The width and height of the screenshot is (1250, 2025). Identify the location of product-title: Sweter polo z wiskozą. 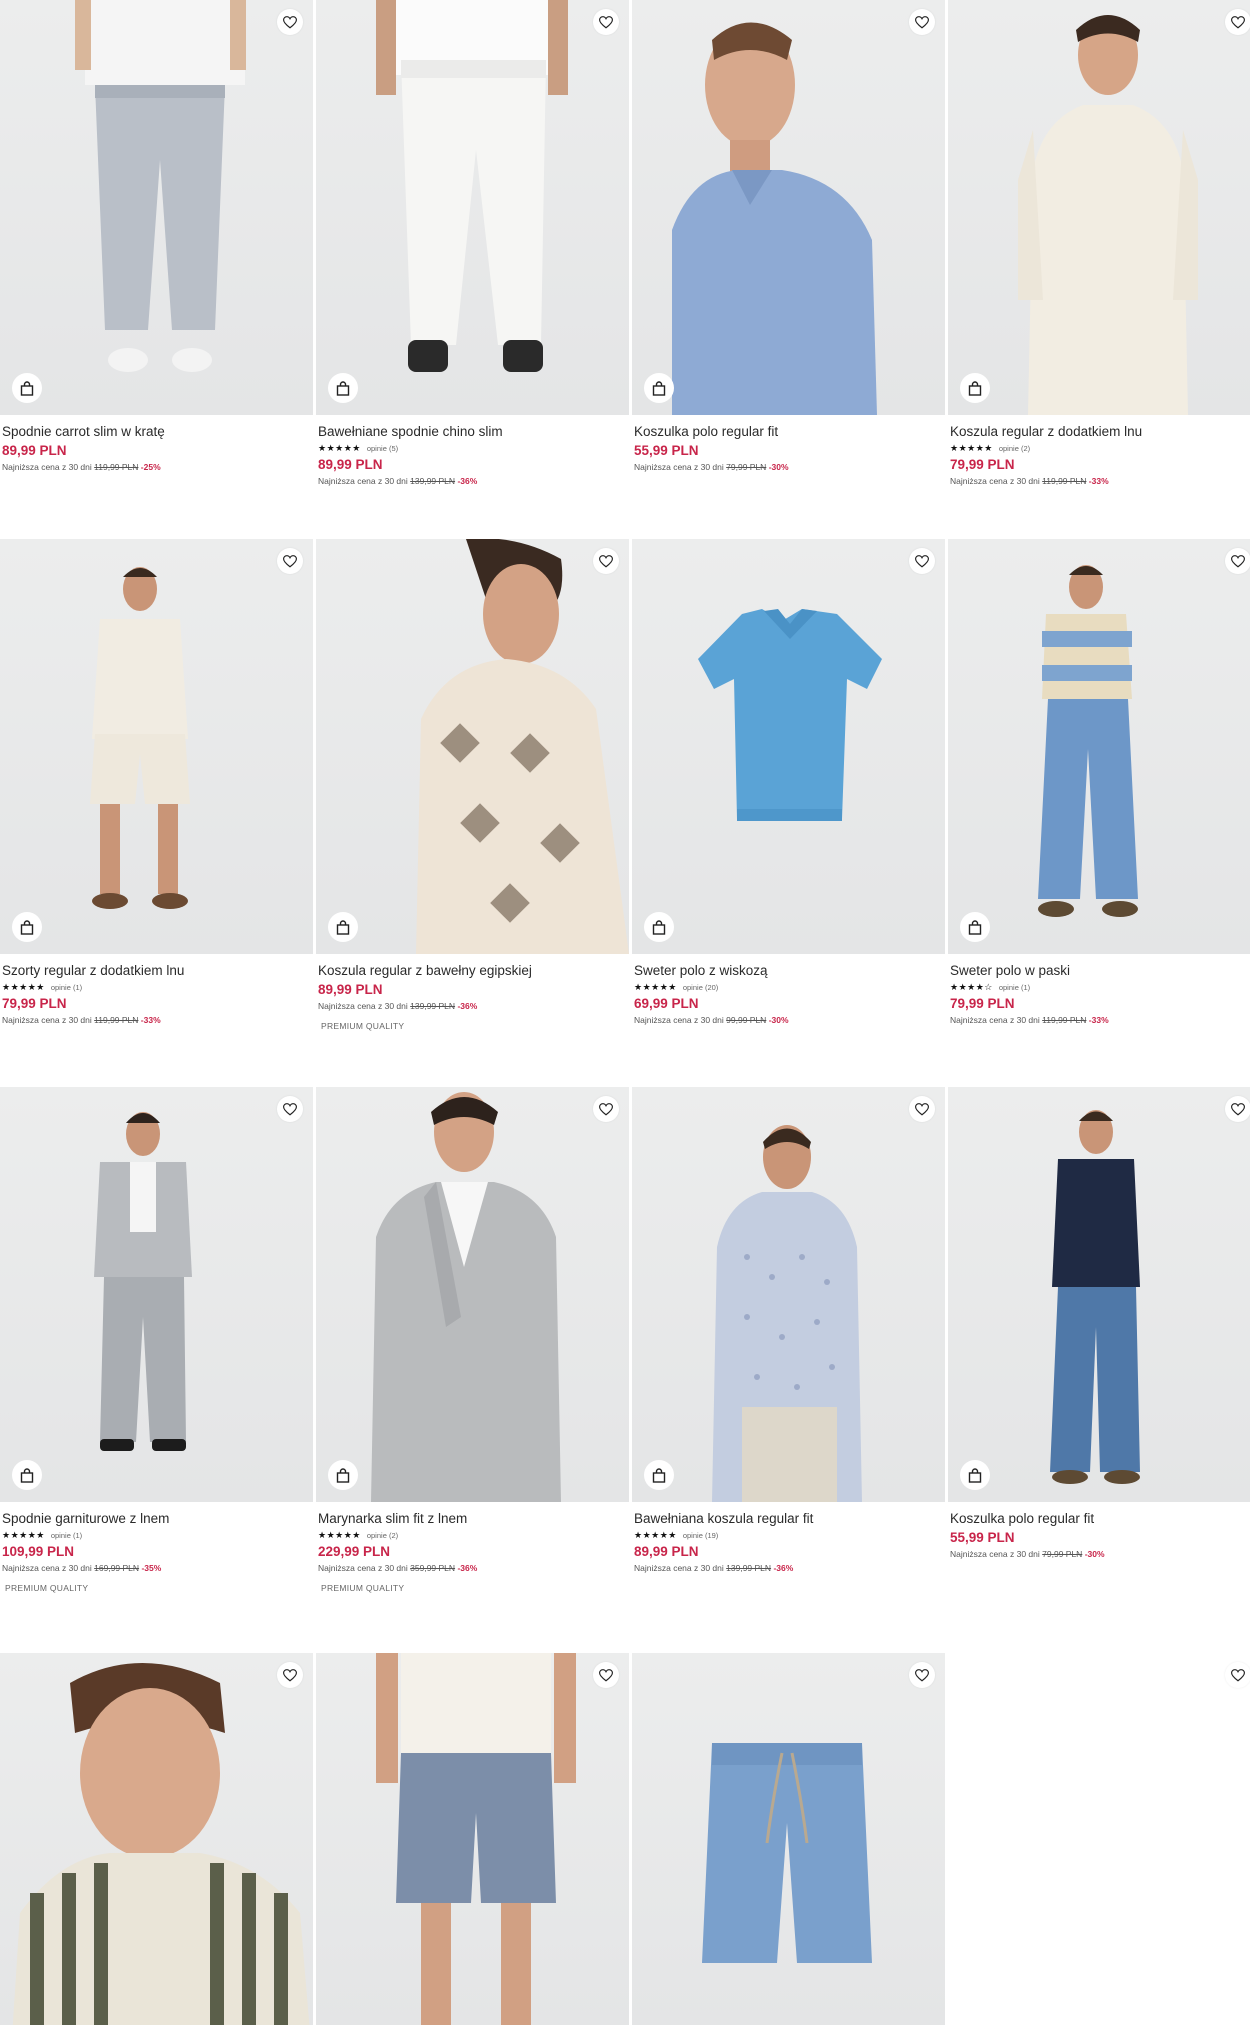
(788, 970).